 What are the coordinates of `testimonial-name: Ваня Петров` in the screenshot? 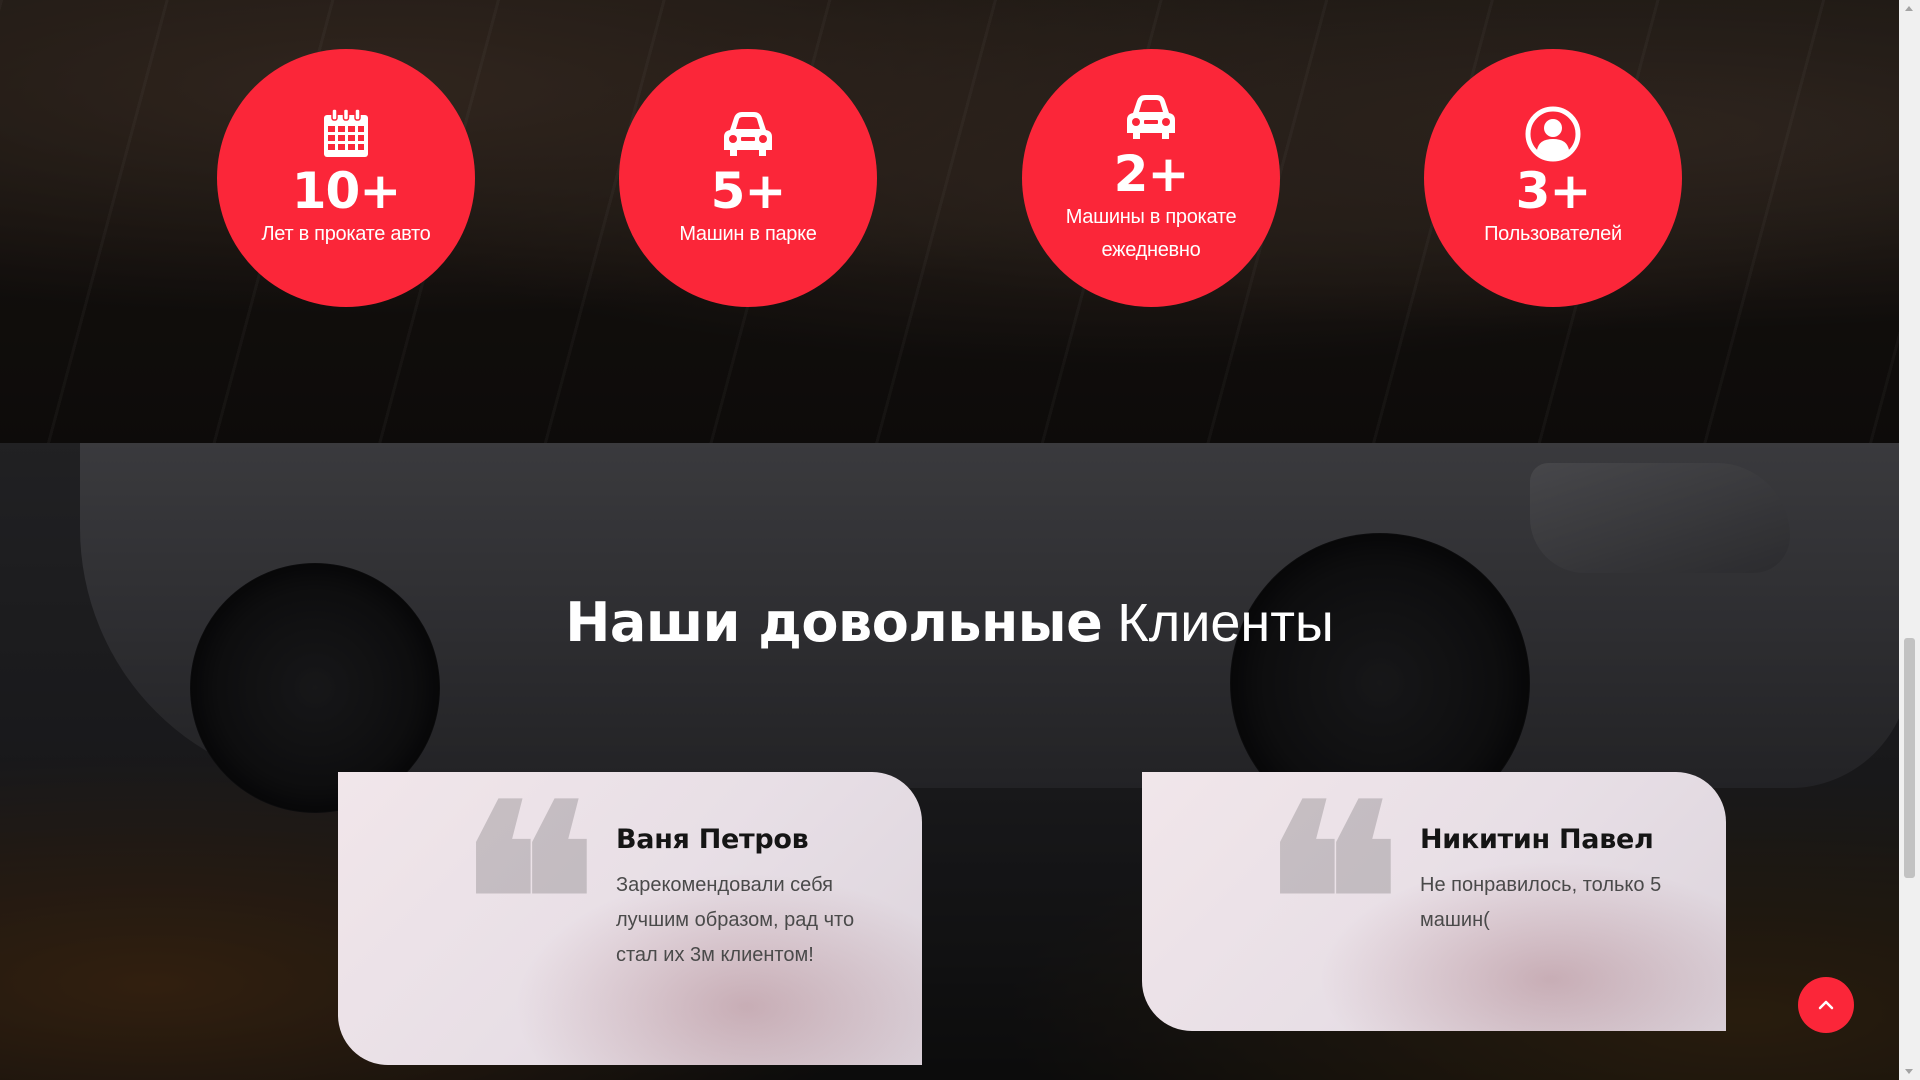 It's located at (712, 839).